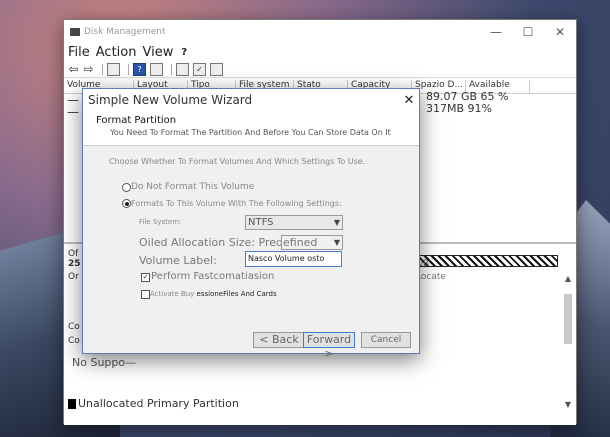 The image size is (610, 437). What do you see at coordinates (136, 120) in the screenshot?
I see `wizard-step-title: Format Partition` at bounding box center [136, 120].